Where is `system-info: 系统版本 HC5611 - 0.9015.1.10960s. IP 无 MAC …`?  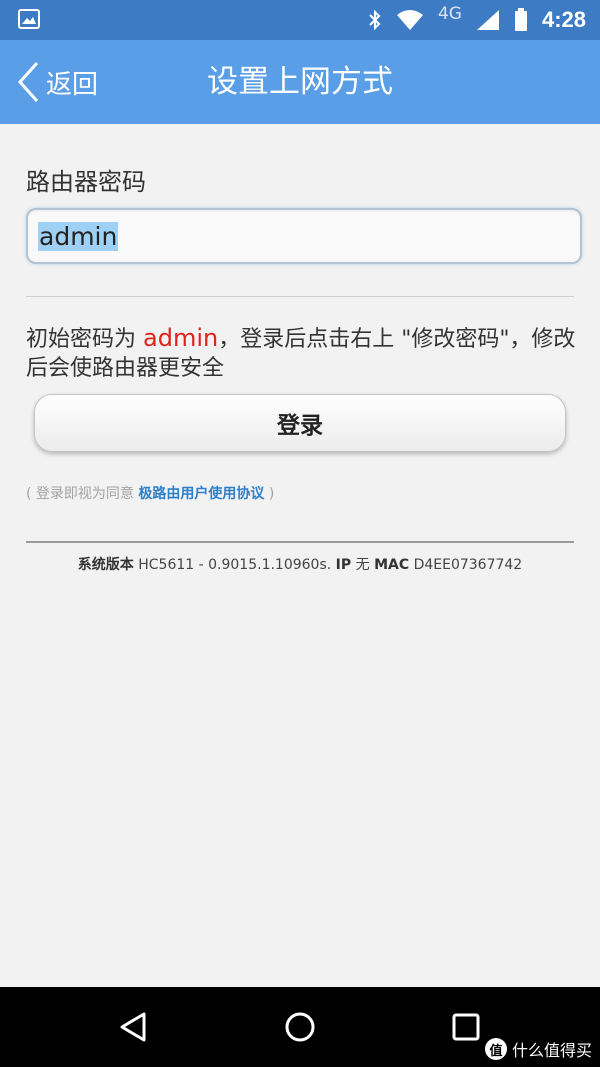 system-info: 系统版本 HC5611 - 0.9015.1.10960s. IP 无 MAC … is located at coordinates (300, 564).